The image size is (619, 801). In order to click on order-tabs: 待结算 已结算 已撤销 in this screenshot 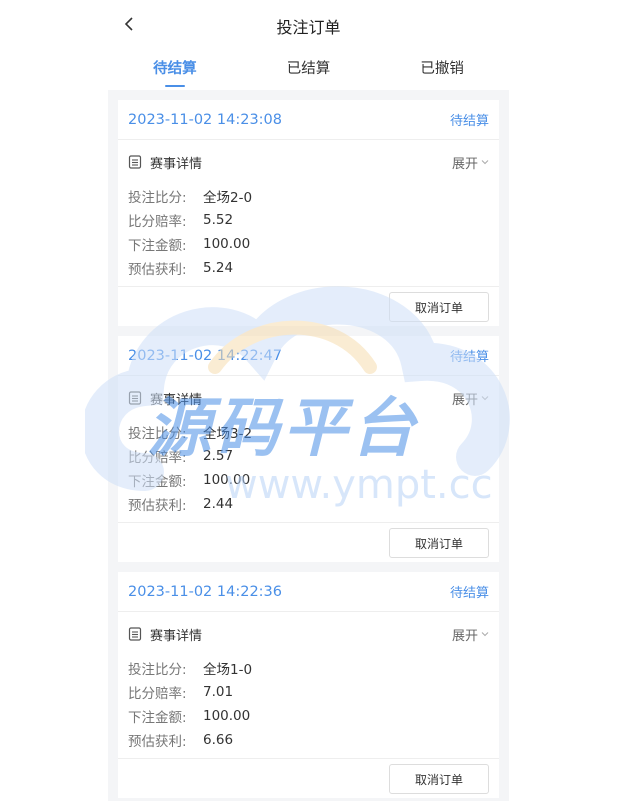, I will do `click(308, 70)`.